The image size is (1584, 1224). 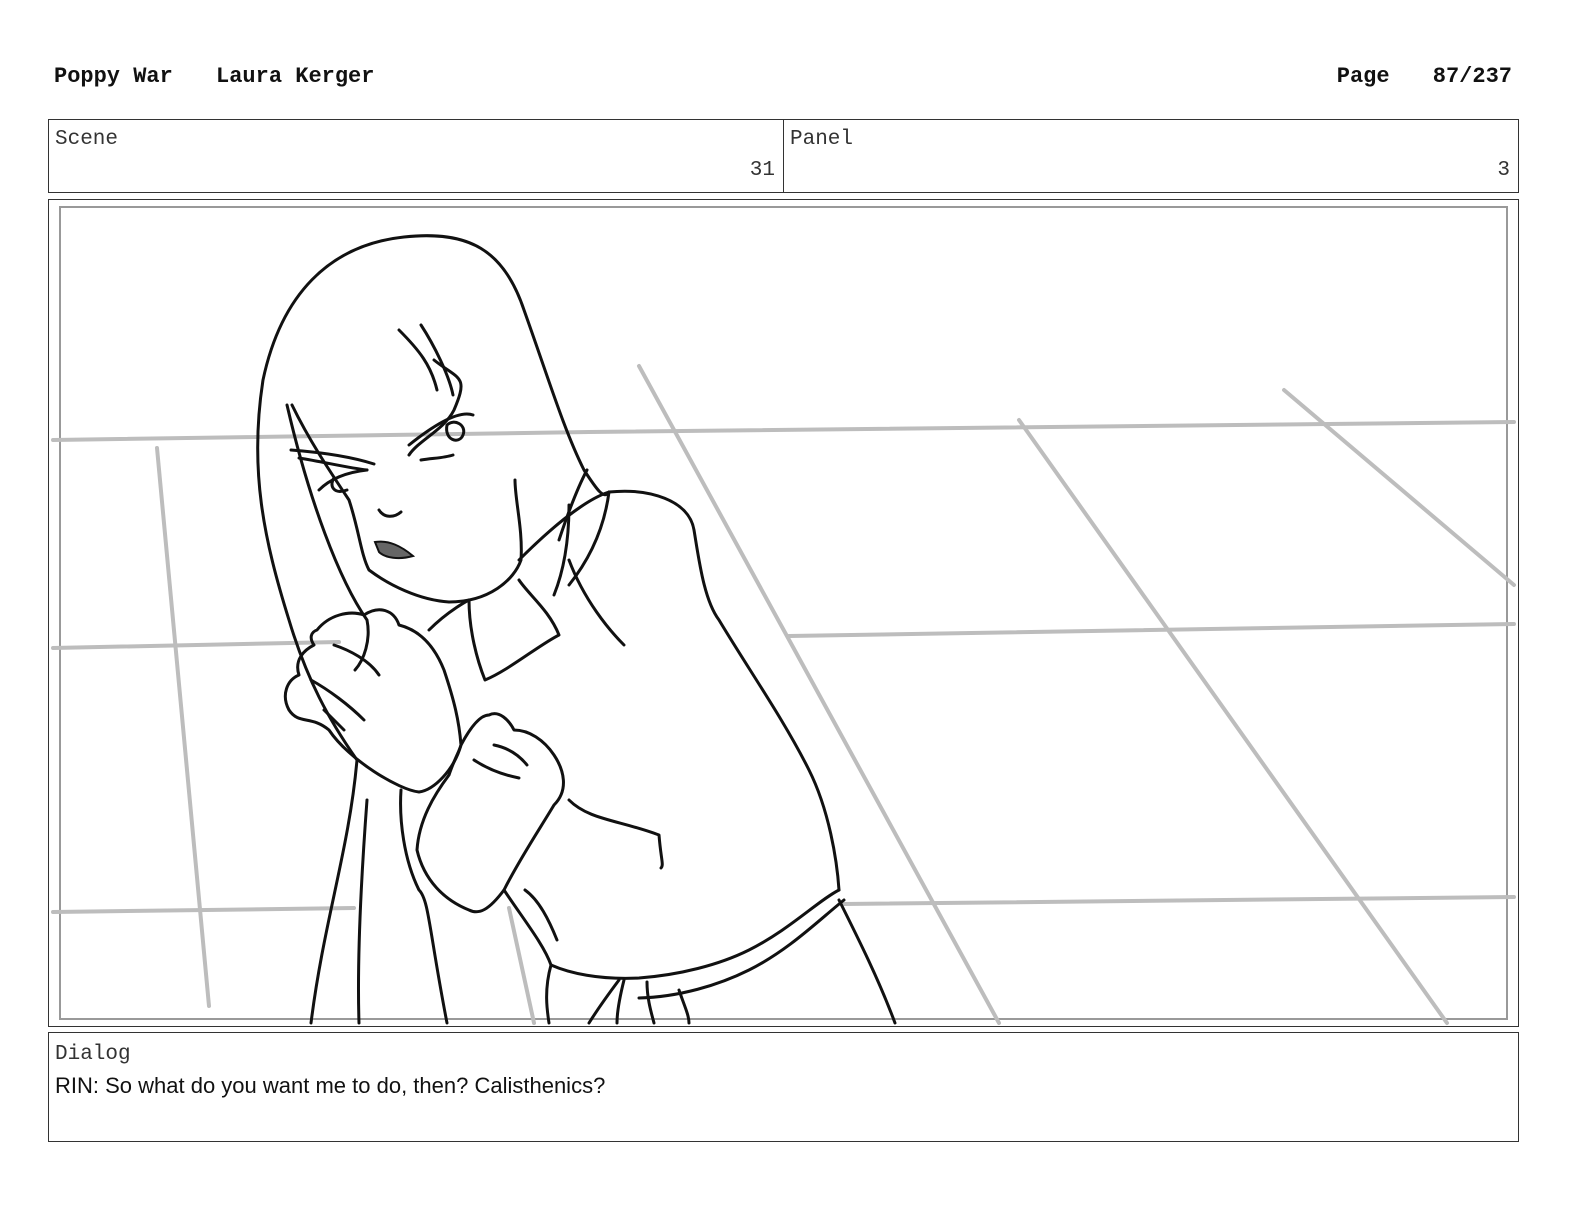 What do you see at coordinates (1363, 76) in the screenshot?
I see `page-label: Page` at bounding box center [1363, 76].